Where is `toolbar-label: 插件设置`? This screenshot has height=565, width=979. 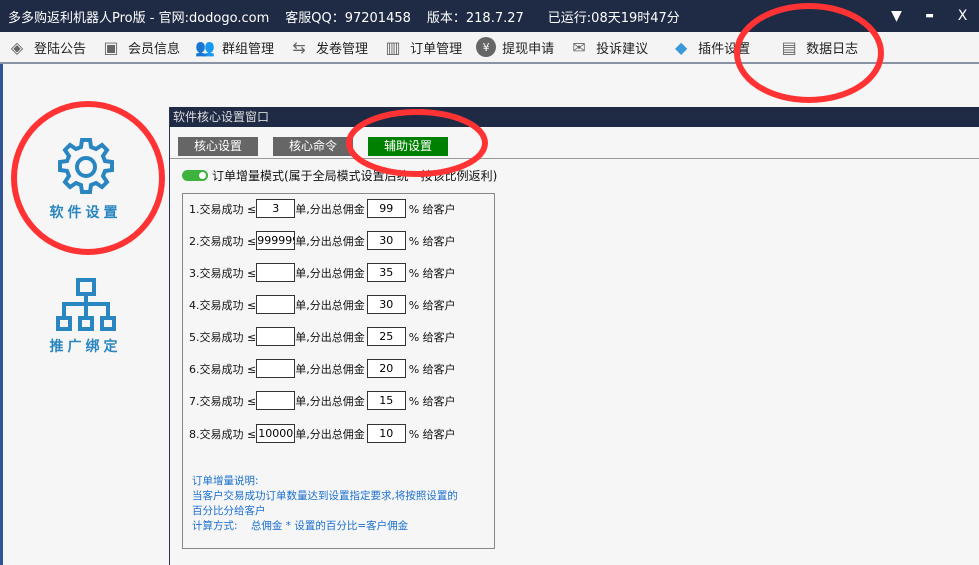 toolbar-label: 插件设置 is located at coordinates (724, 49).